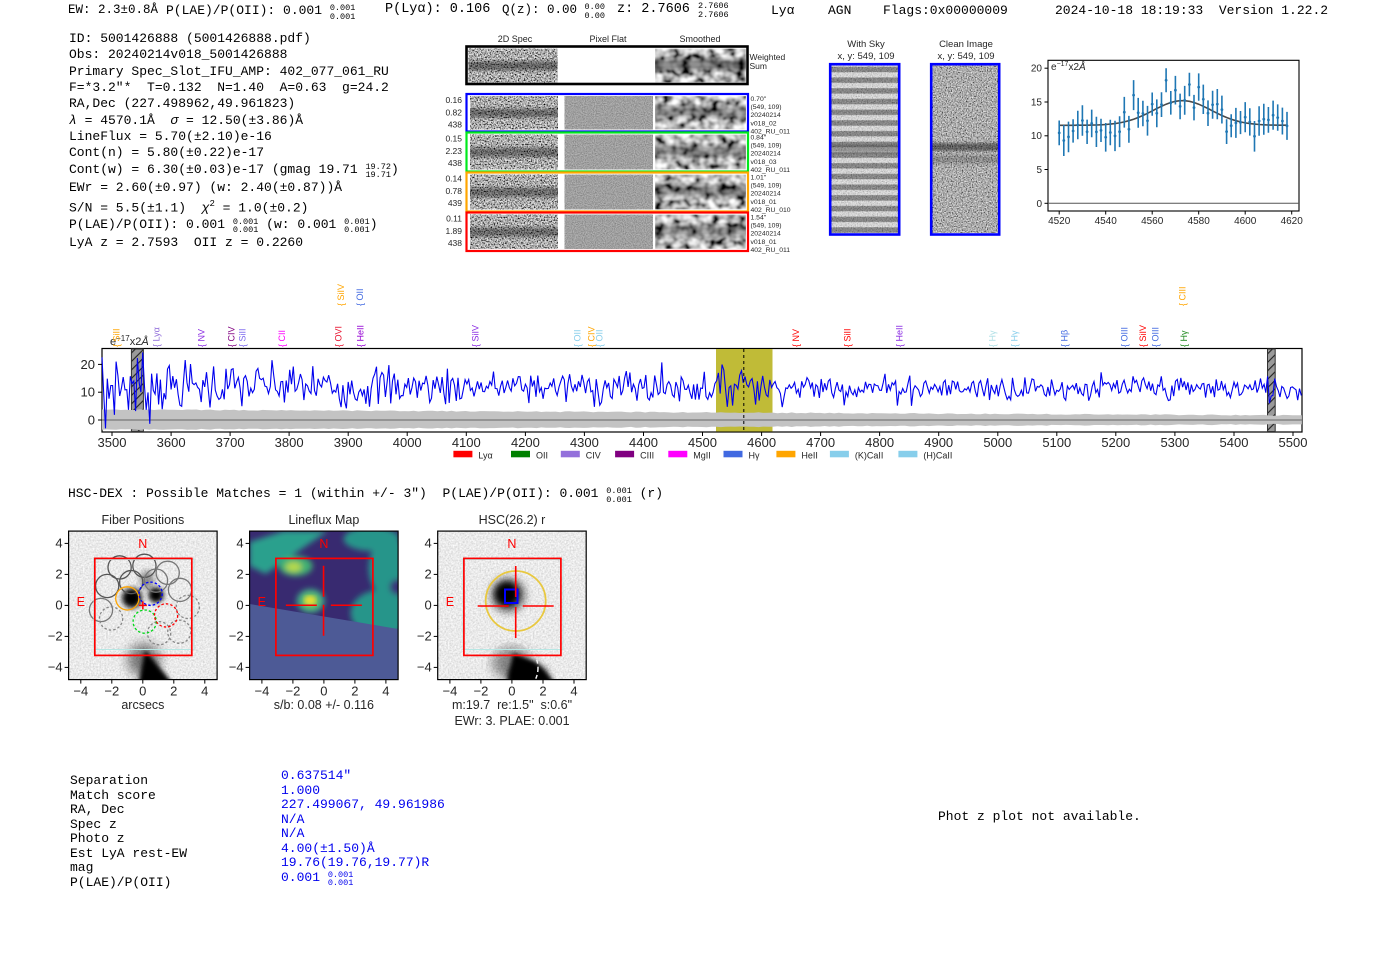  Describe the element at coordinates (593, 456) in the screenshot. I see `svg-text: CIV` at that location.